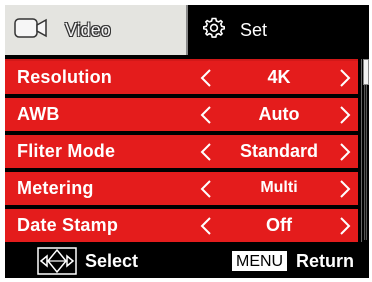  What do you see at coordinates (207, 30) in the screenshot?
I see `gear-icon` at bounding box center [207, 30].